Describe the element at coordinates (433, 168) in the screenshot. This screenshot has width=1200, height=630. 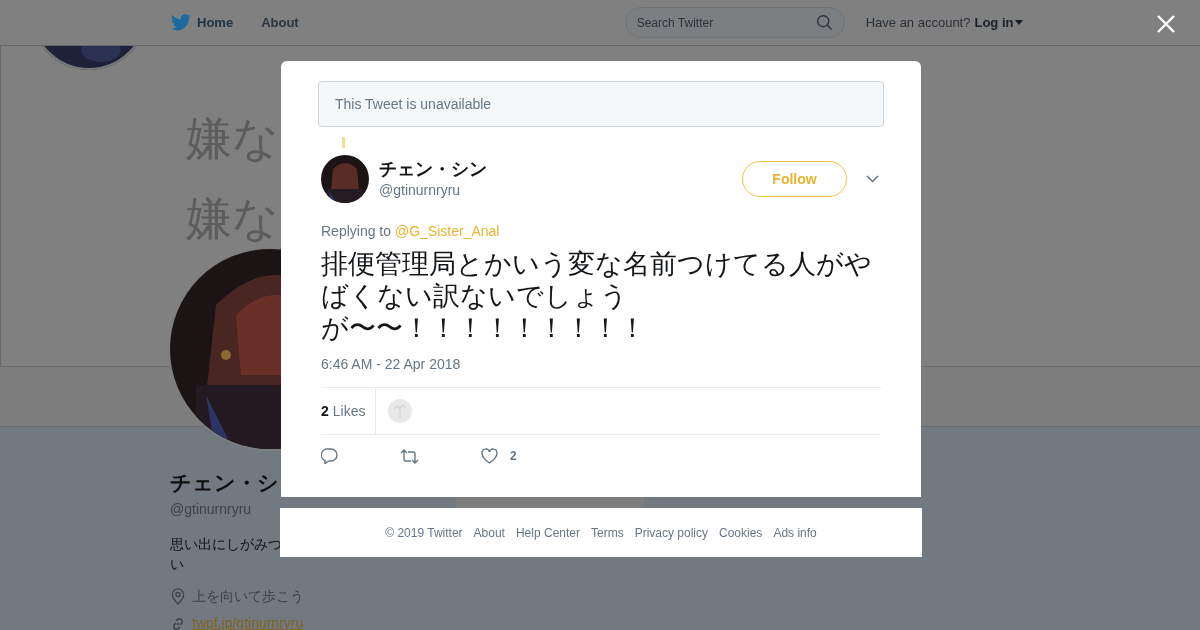
I see `author-name: チェン・シン` at that location.